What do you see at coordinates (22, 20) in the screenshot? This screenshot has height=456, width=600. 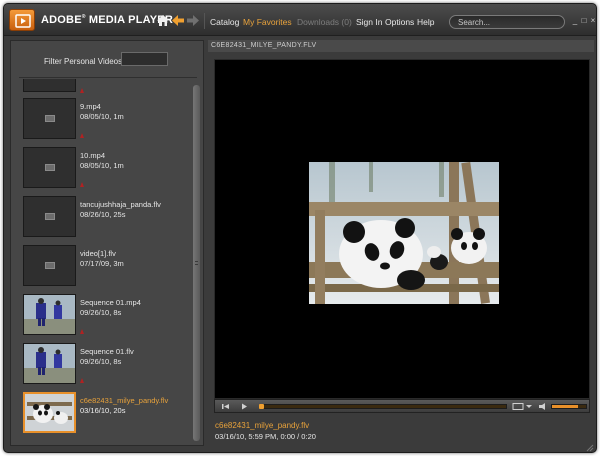 I see `app-logo` at bounding box center [22, 20].